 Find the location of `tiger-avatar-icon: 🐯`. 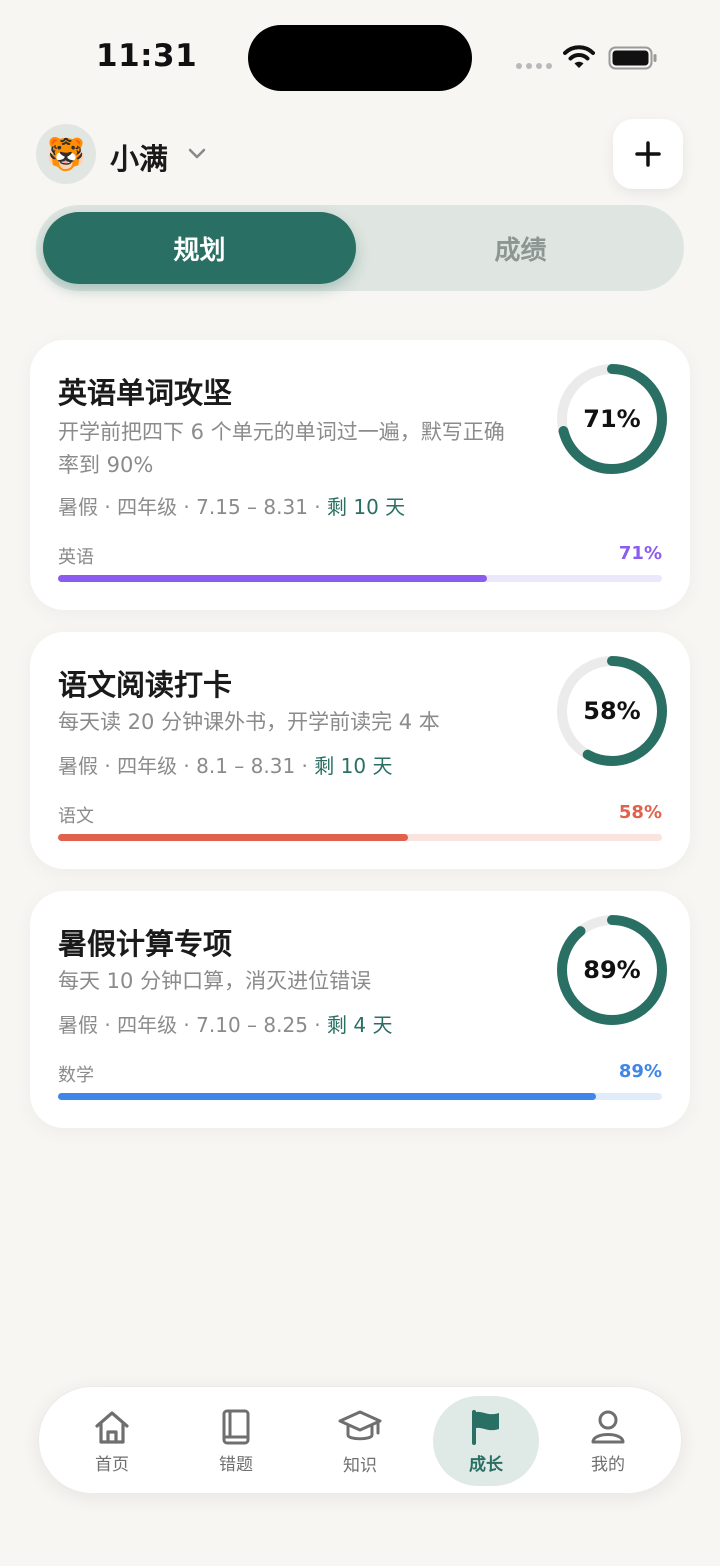

tiger-avatar-icon: 🐯 is located at coordinates (66, 154).